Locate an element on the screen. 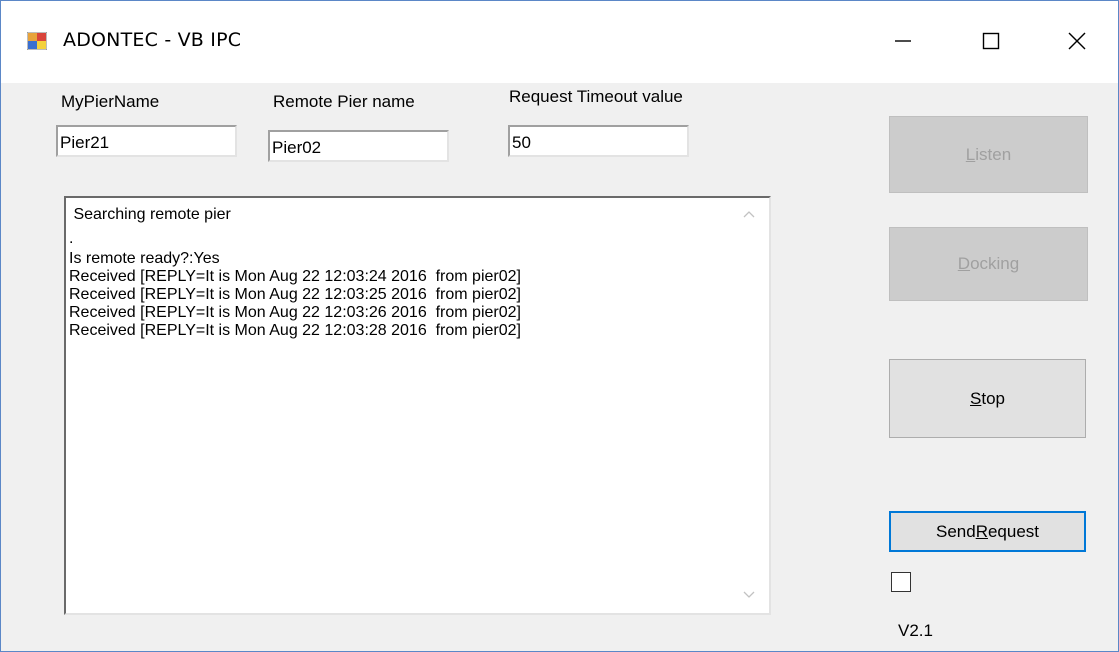  log-line: Is remote ready?:Yes is located at coordinates (144, 258).